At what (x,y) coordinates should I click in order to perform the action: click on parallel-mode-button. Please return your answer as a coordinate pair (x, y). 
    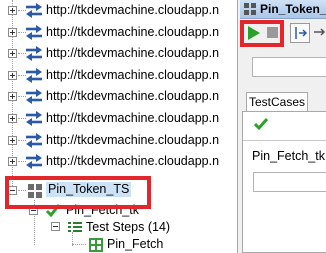
    Looking at the image, I should click on (319, 34).